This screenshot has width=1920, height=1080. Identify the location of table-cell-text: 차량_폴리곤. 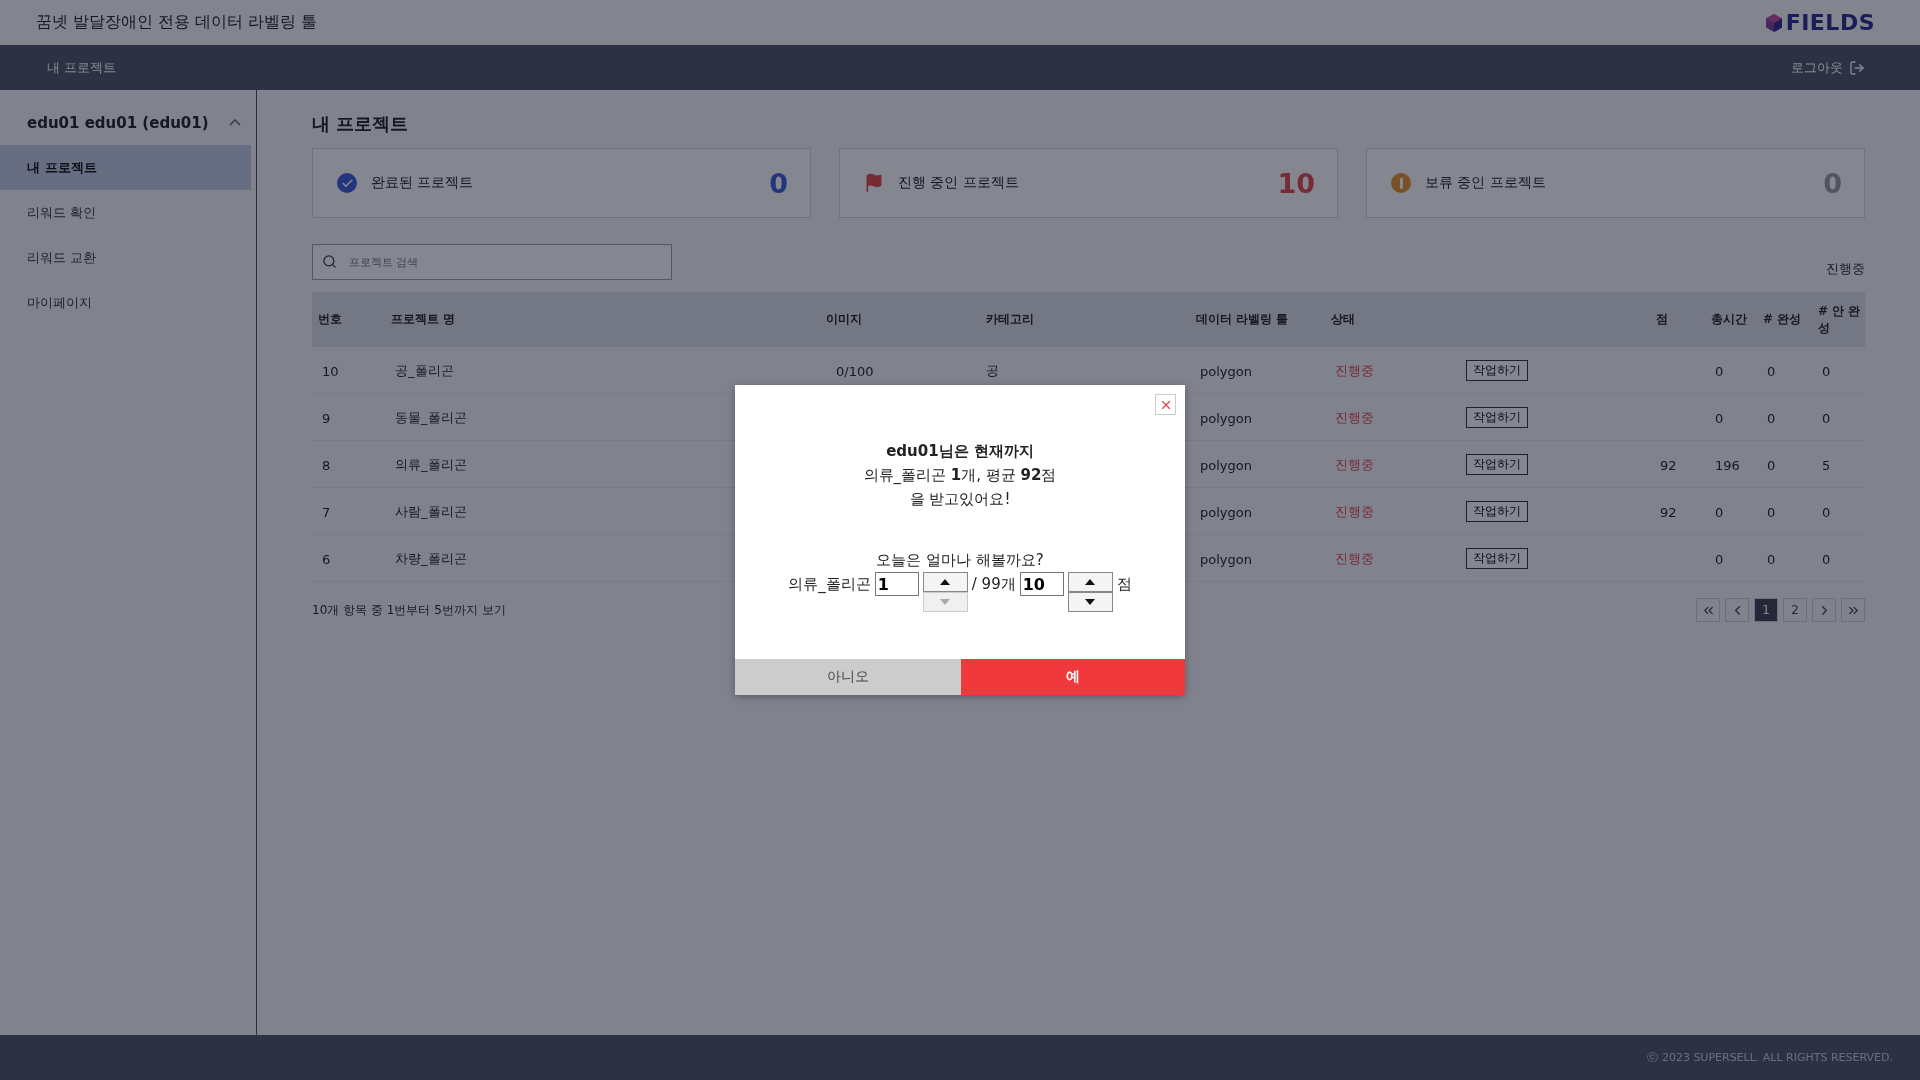
(430, 559).